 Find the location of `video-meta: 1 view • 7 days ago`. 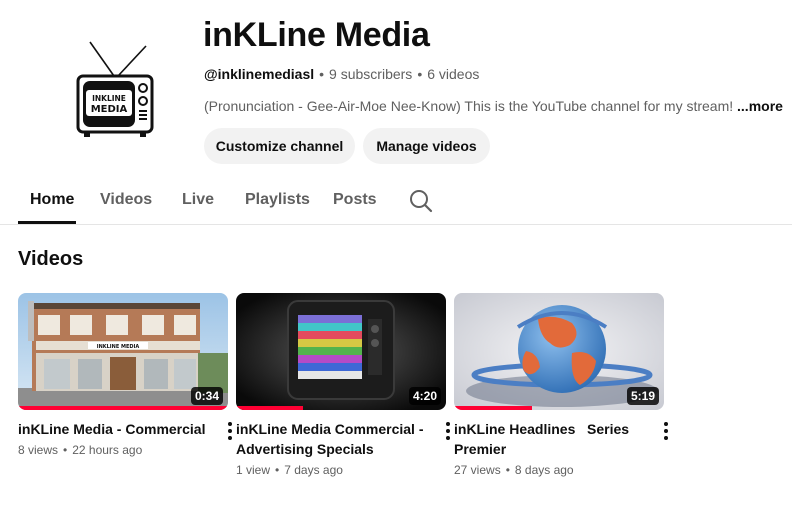

video-meta: 1 view • 7 days ago is located at coordinates (289, 470).